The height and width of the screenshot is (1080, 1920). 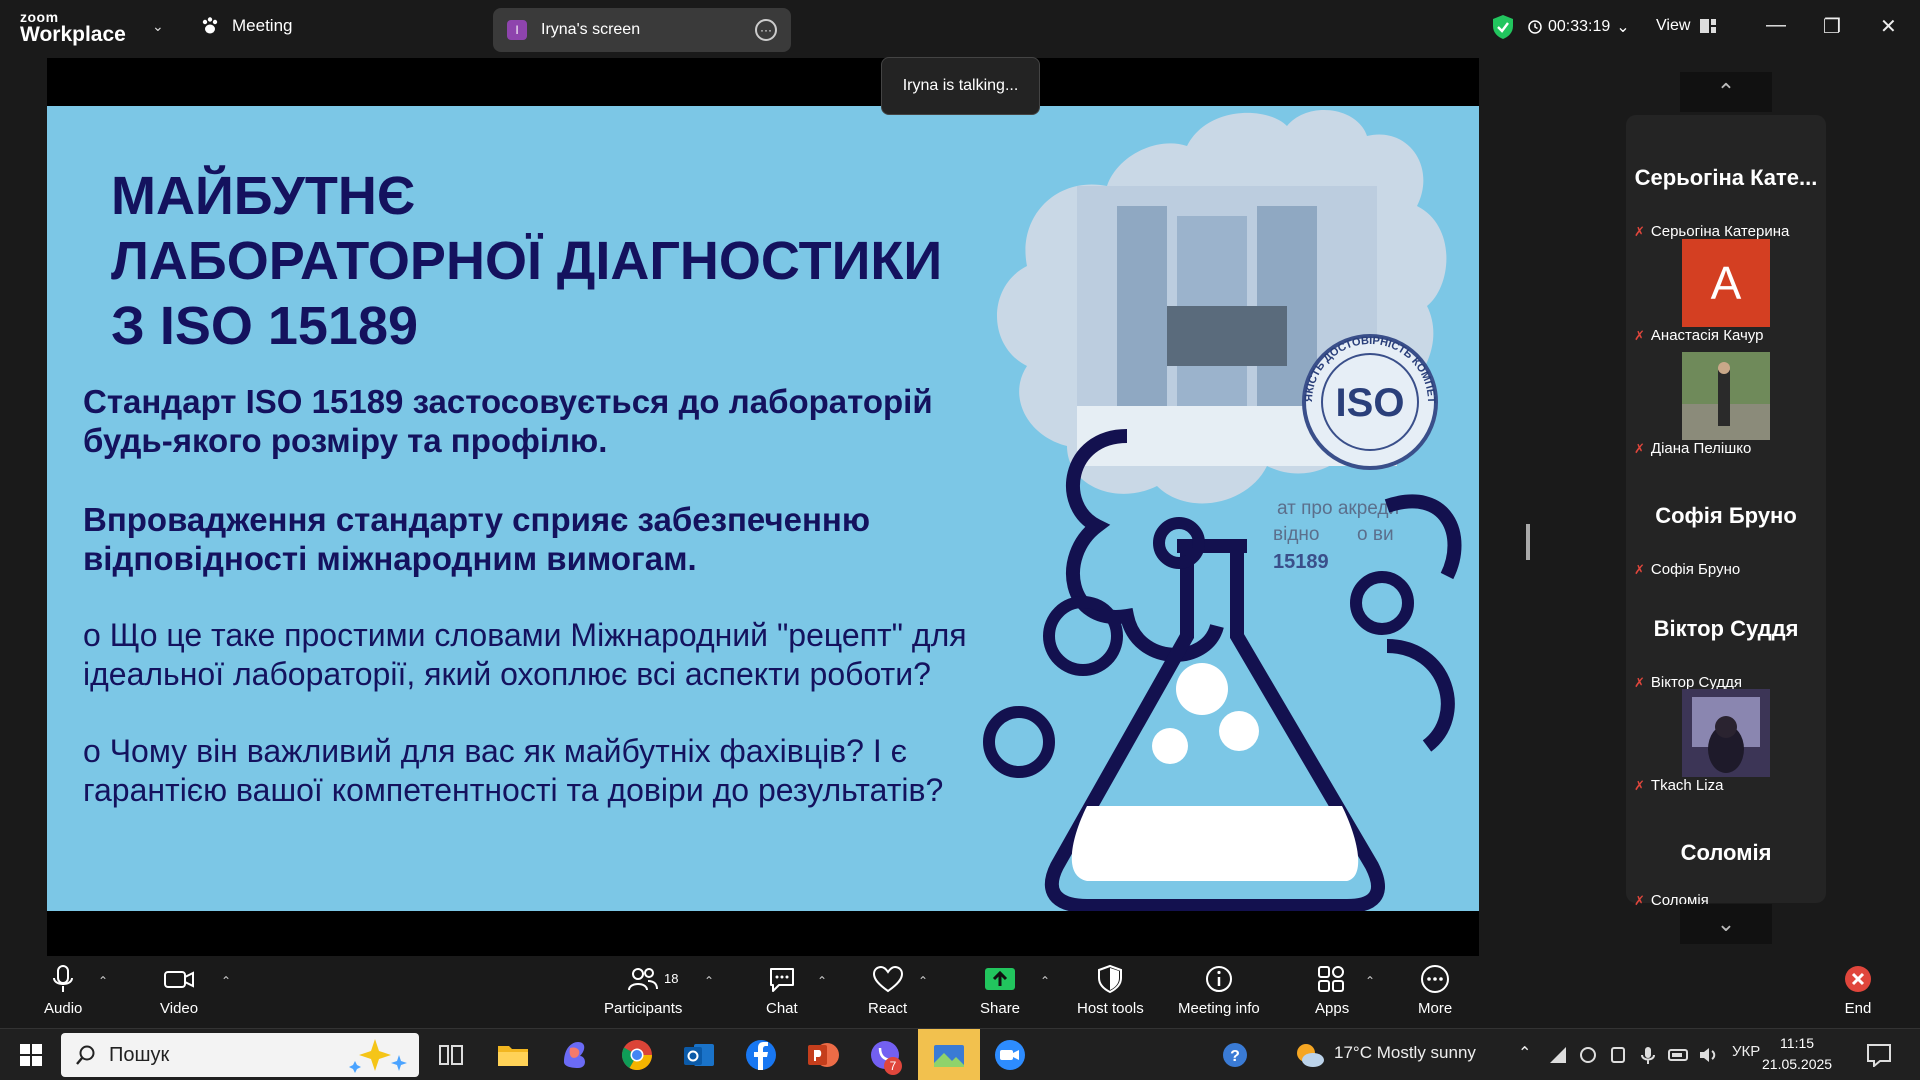 I want to click on participant-name: Софія Бруно, so click(x=1695, y=569).